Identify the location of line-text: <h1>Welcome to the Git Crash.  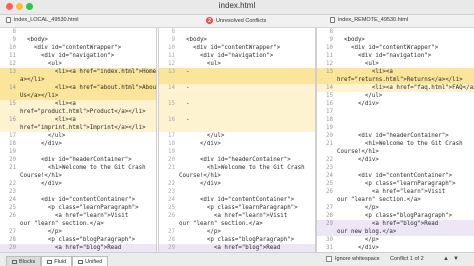
(83, 168).